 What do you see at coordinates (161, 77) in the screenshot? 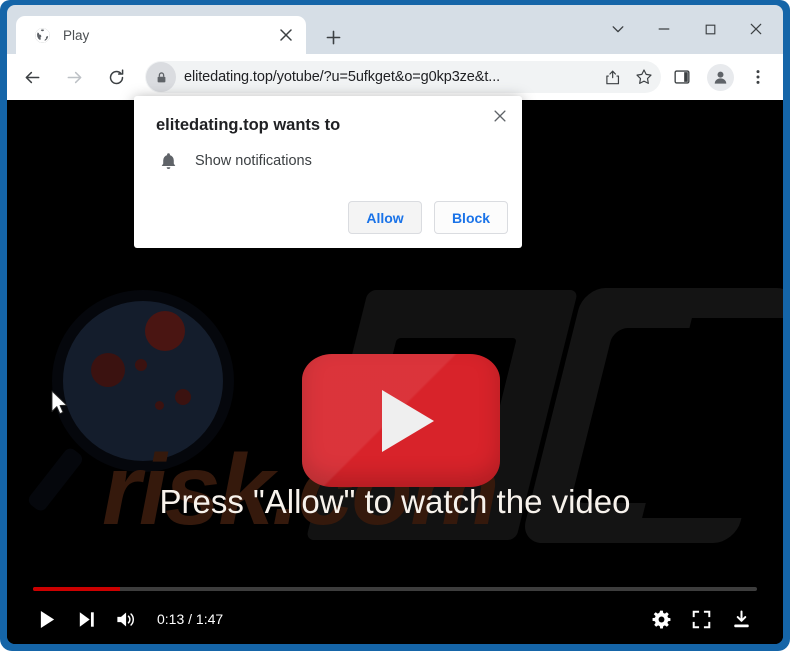
I see `lock-icon` at bounding box center [161, 77].